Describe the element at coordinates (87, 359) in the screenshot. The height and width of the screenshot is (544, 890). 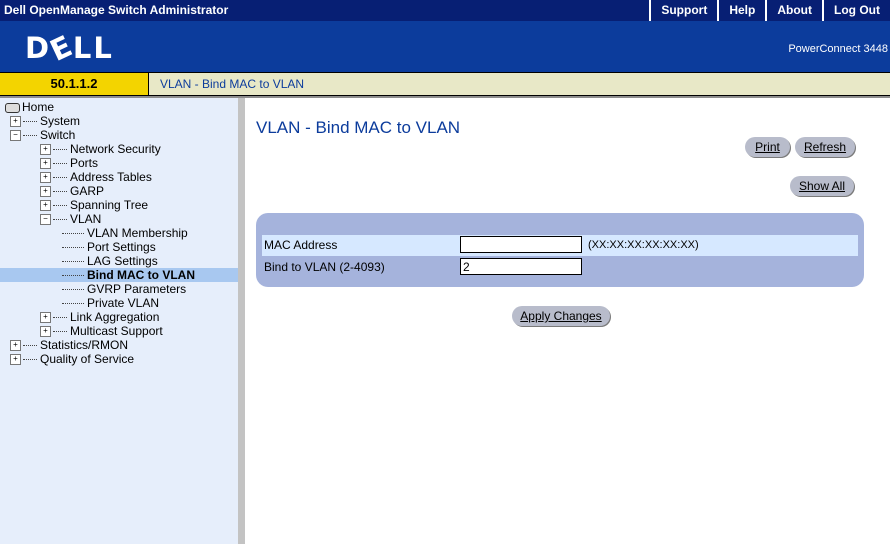
I see `tree-item-label: Quality of Service` at that location.